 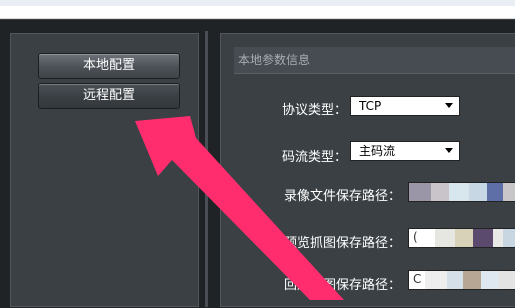 I want to click on playback-path-value: C, so click(x=417, y=279).